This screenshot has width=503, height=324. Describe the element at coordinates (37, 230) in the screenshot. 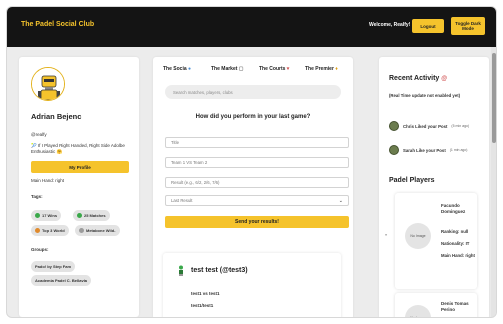

I see `medal-icon` at that location.